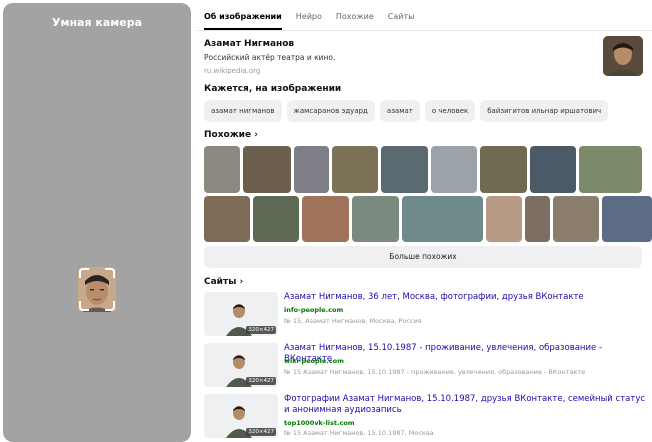 The image size is (652, 442). What do you see at coordinates (232, 71) in the screenshot?
I see `person-source: ru.wikipedia.org` at bounding box center [232, 71].